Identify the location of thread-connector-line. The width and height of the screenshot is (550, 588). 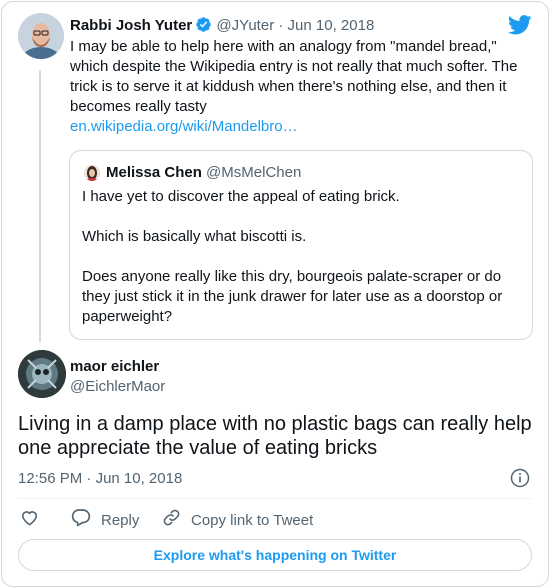
(40, 206).